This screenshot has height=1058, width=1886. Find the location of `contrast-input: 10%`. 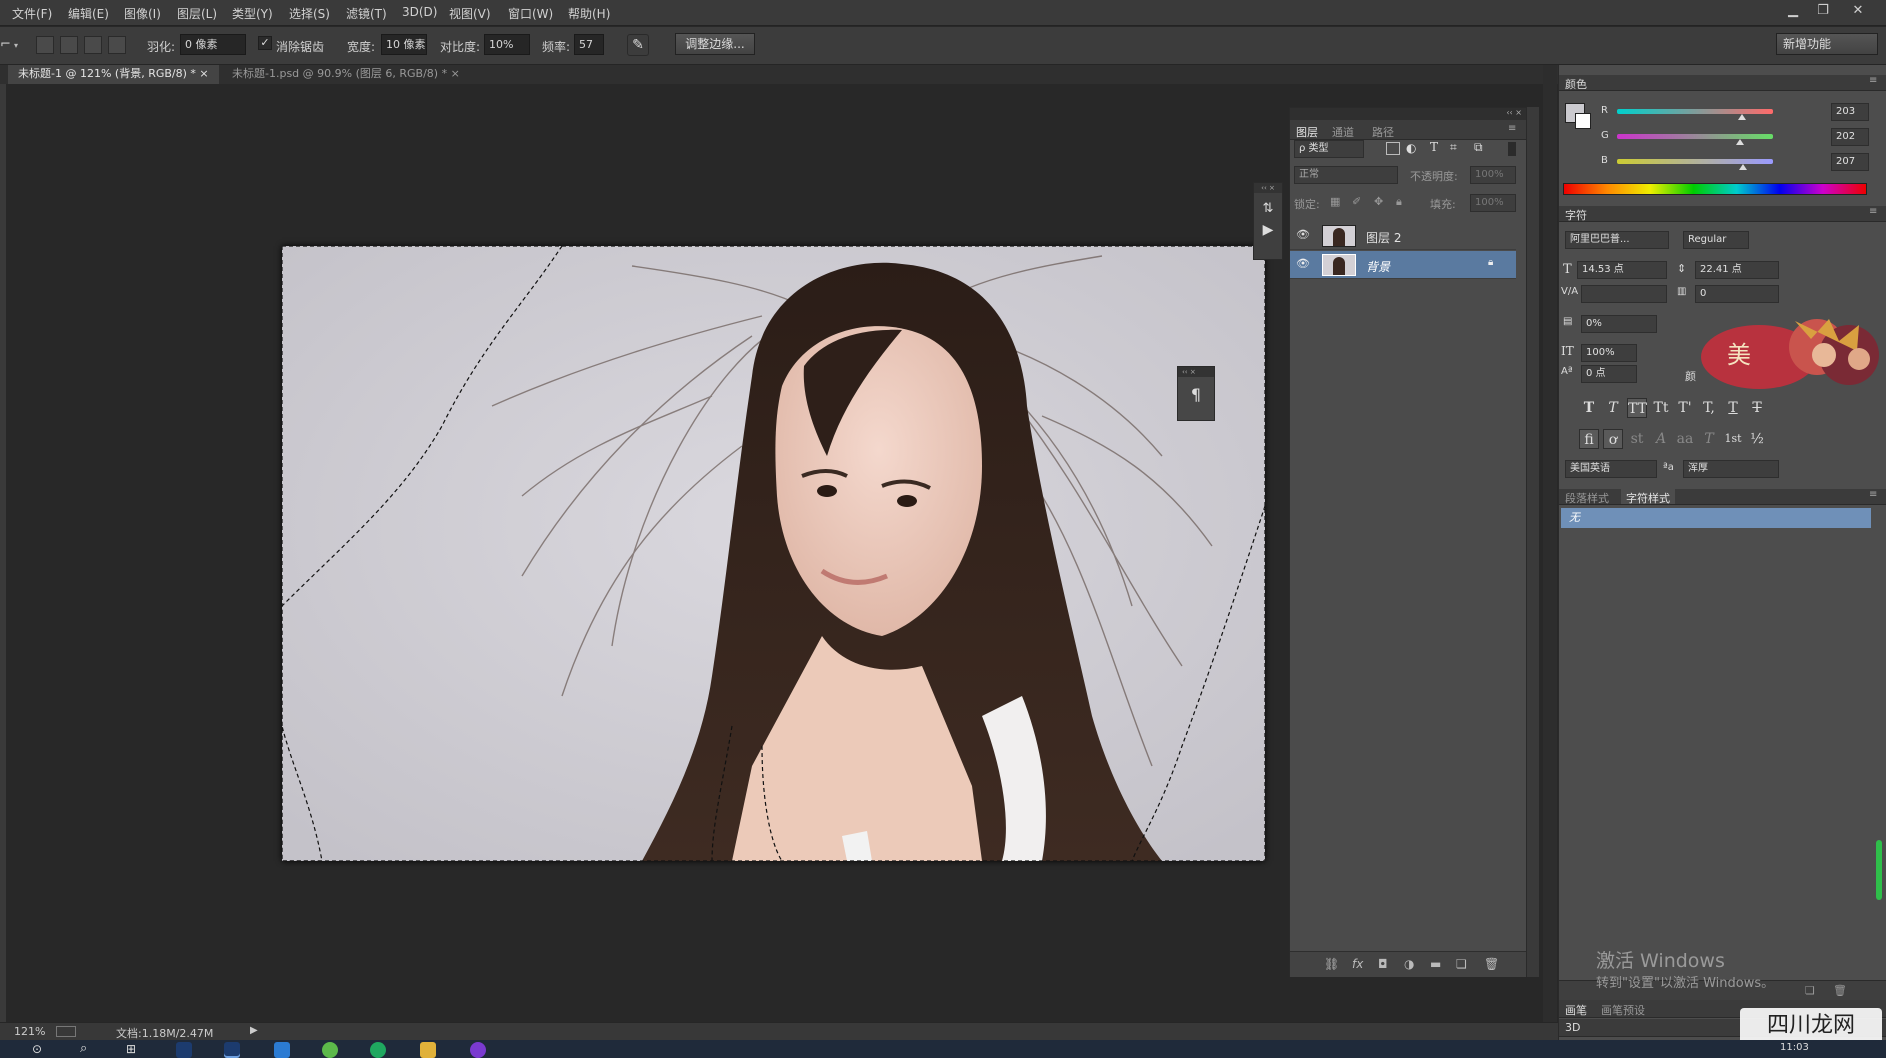

contrast-input: 10% is located at coordinates (507, 44).